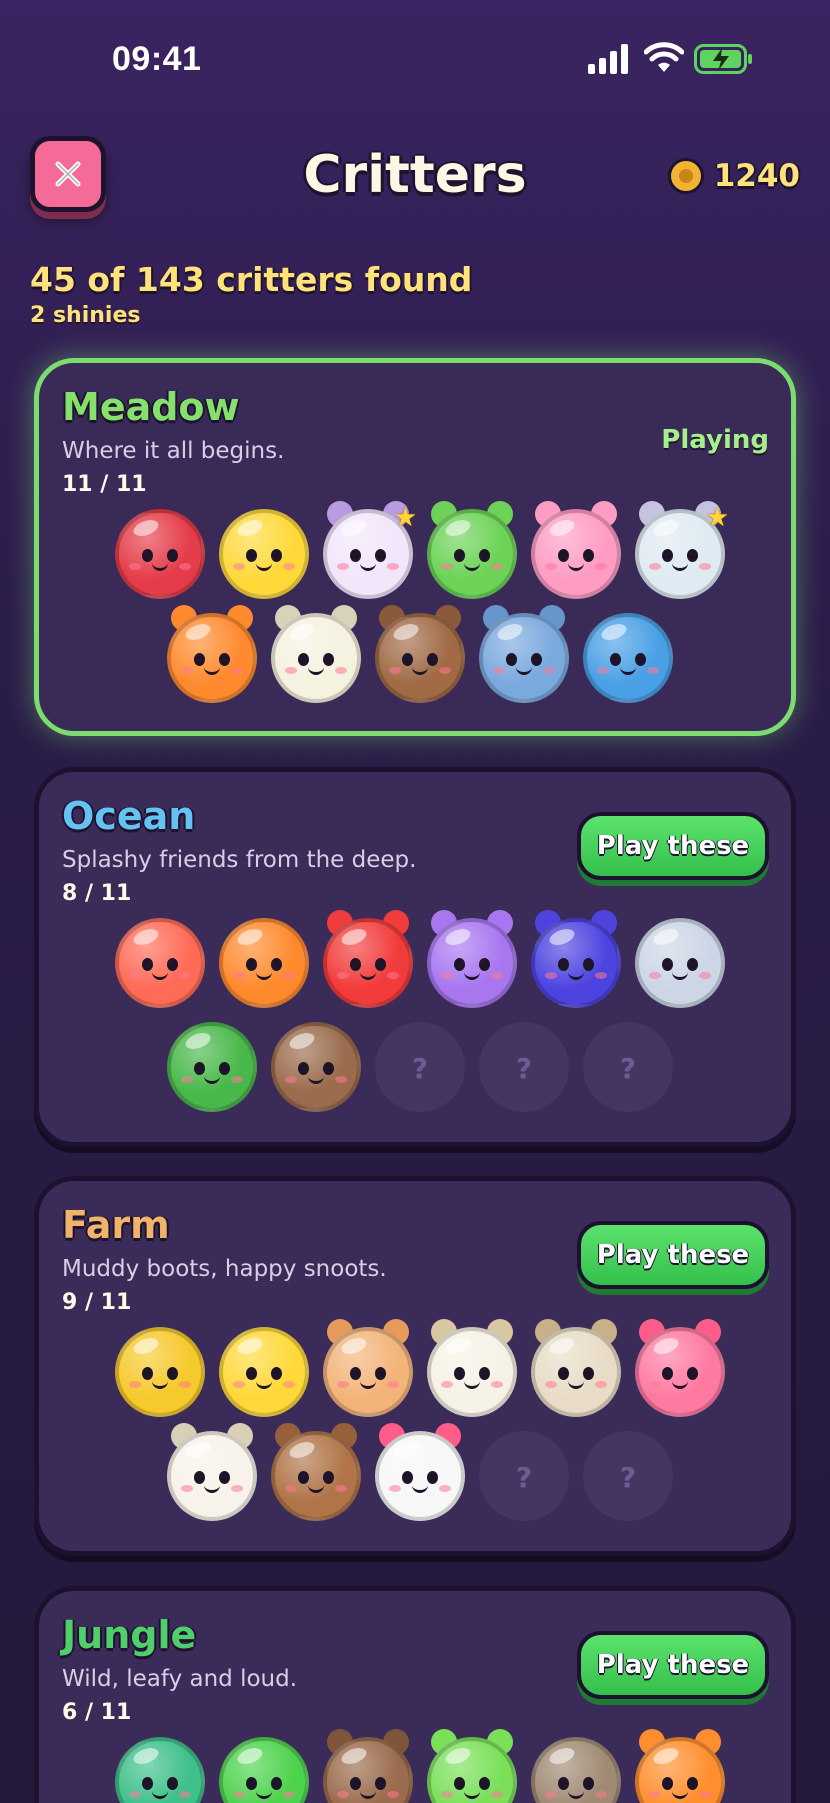  I want to click on critter-bear, so click(420, 654).